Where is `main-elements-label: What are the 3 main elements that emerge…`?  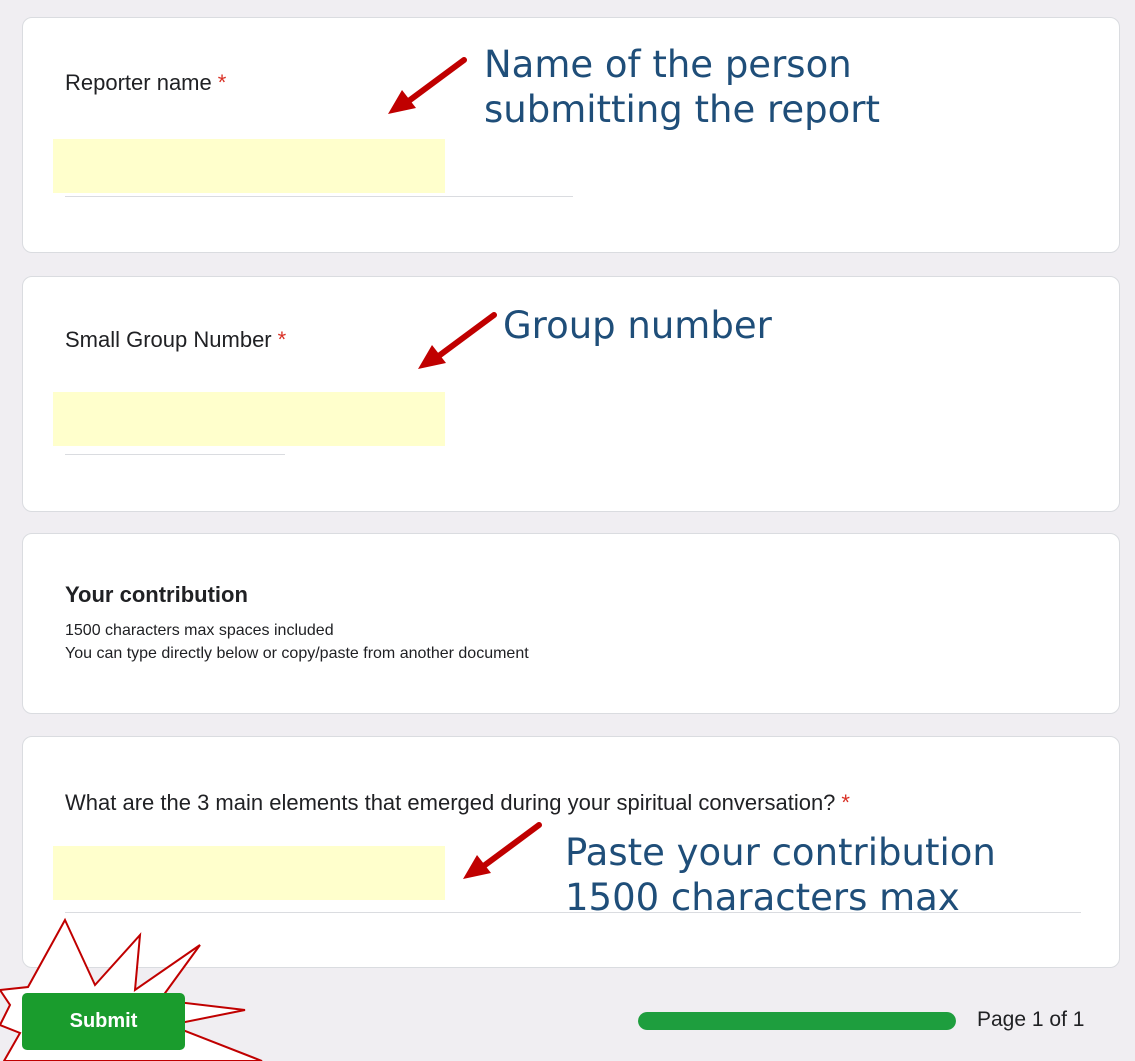
main-elements-label: What are the 3 main elements that emerge… is located at coordinates (450, 802).